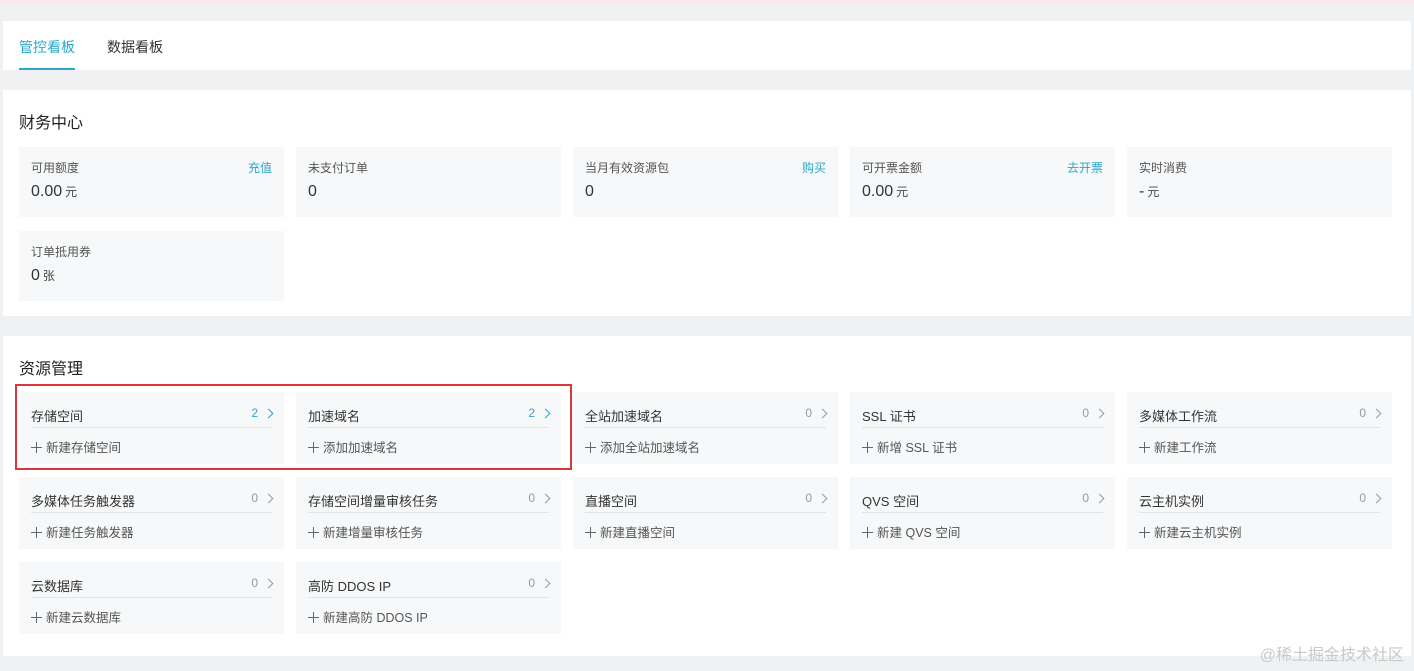 The width and height of the screenshot is (1414, 671). I want to click on resource-create-label: 新建工作流, so click(1185, 448).